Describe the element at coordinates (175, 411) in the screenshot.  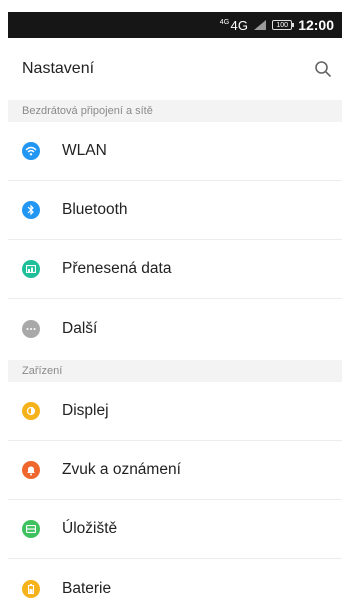
I see `settings-item-display: Displej` at that location.